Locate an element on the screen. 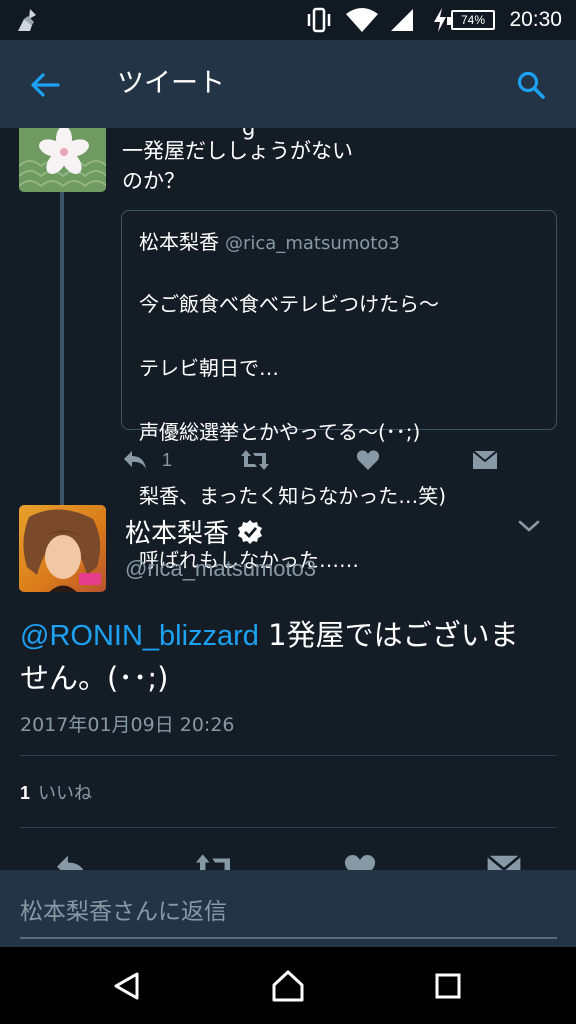  tweet-text-line: せん。(･･;) is located at coordinates (94, 678).